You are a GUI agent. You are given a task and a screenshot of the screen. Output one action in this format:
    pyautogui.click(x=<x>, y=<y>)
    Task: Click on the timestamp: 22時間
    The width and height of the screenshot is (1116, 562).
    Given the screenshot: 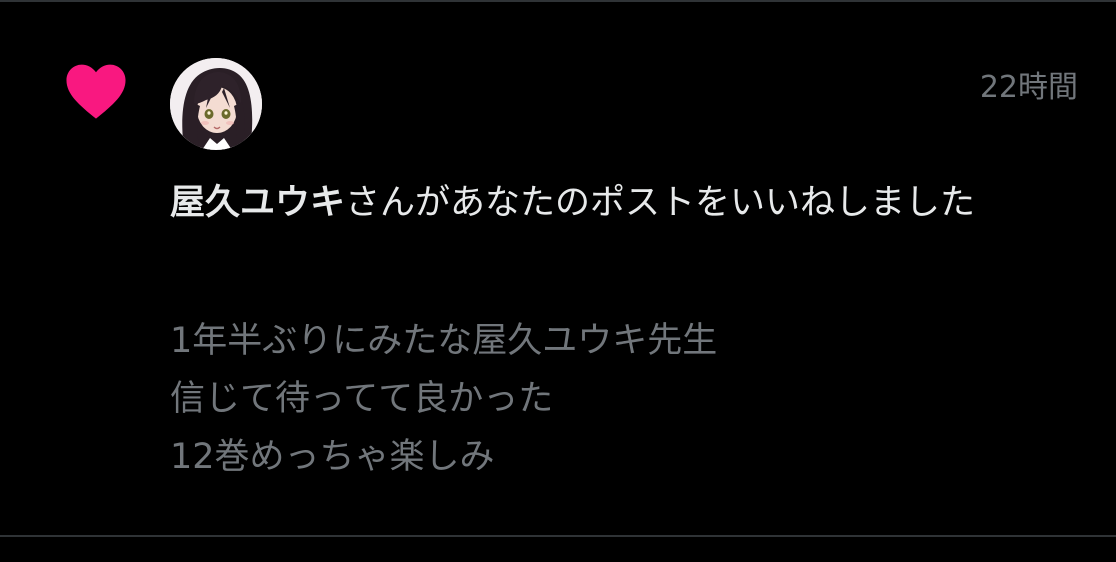 What is the action you would take?
    pyautogui.click(x=1028, y=87)
    